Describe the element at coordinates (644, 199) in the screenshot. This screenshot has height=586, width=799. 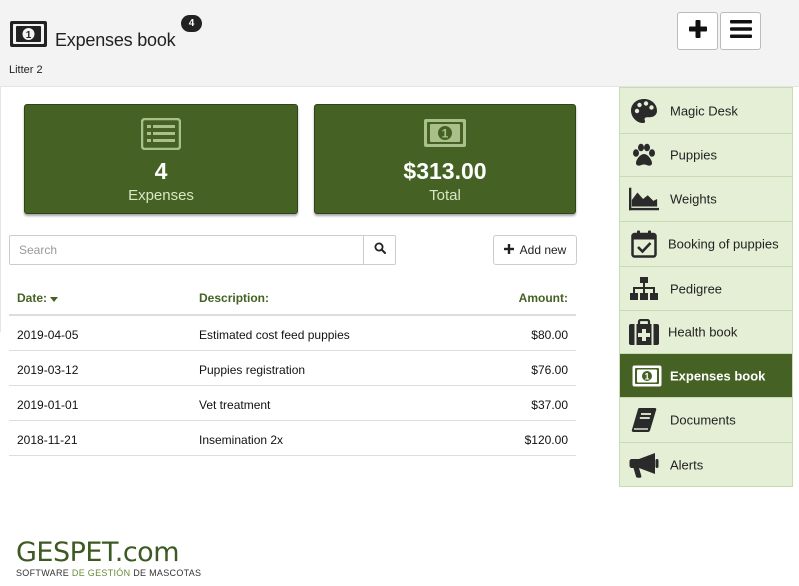
I see `area-chart-icon` at that location.